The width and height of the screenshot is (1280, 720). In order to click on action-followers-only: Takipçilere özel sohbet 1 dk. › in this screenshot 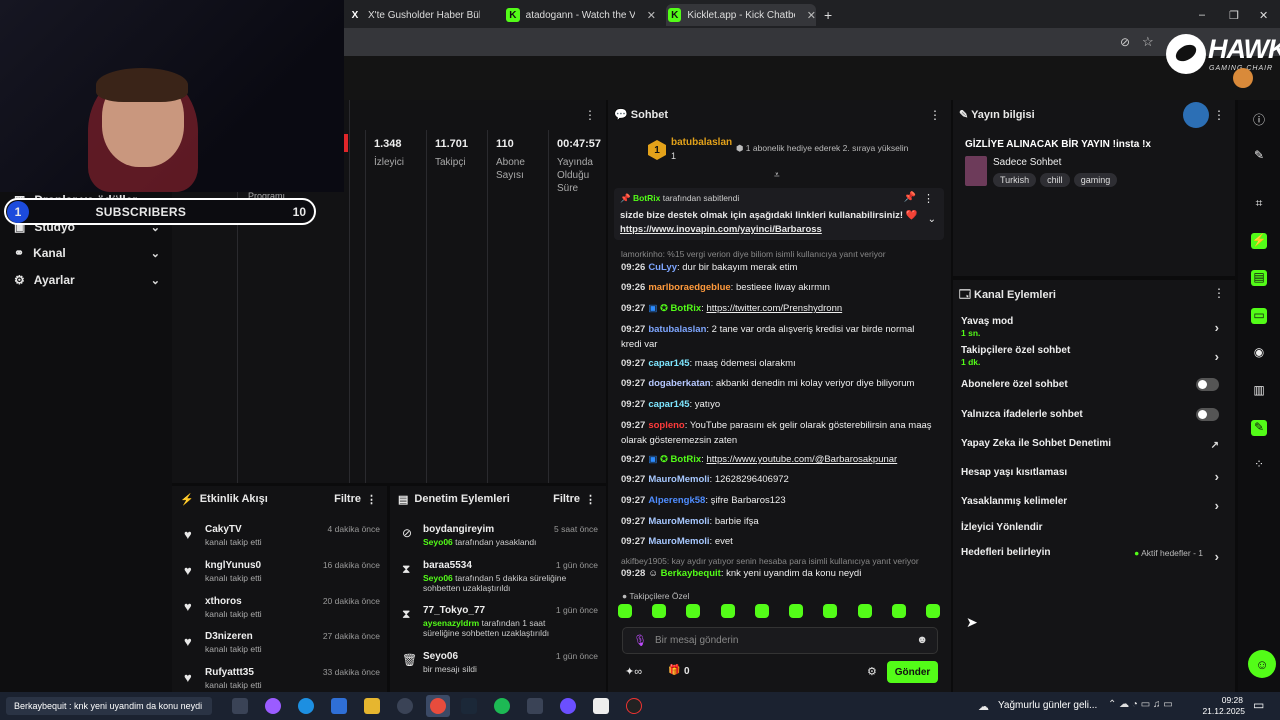, I will do `click(1094, 356)`.